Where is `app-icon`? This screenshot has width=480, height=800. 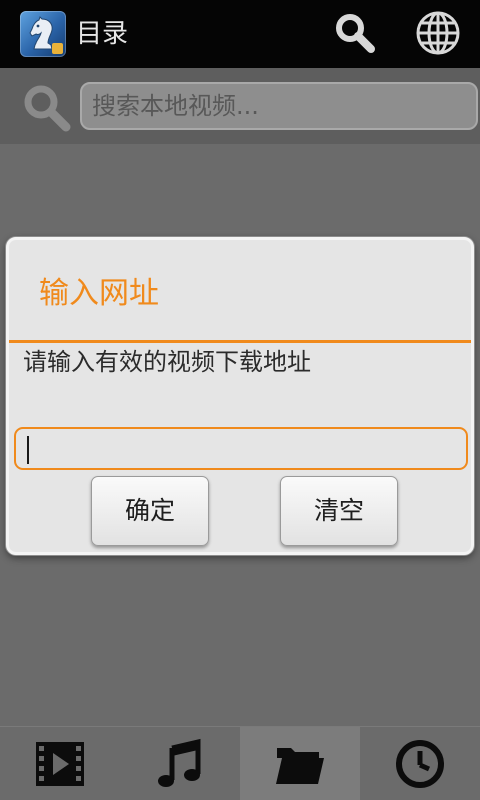 app-icon is located at coordinates (43, 34).